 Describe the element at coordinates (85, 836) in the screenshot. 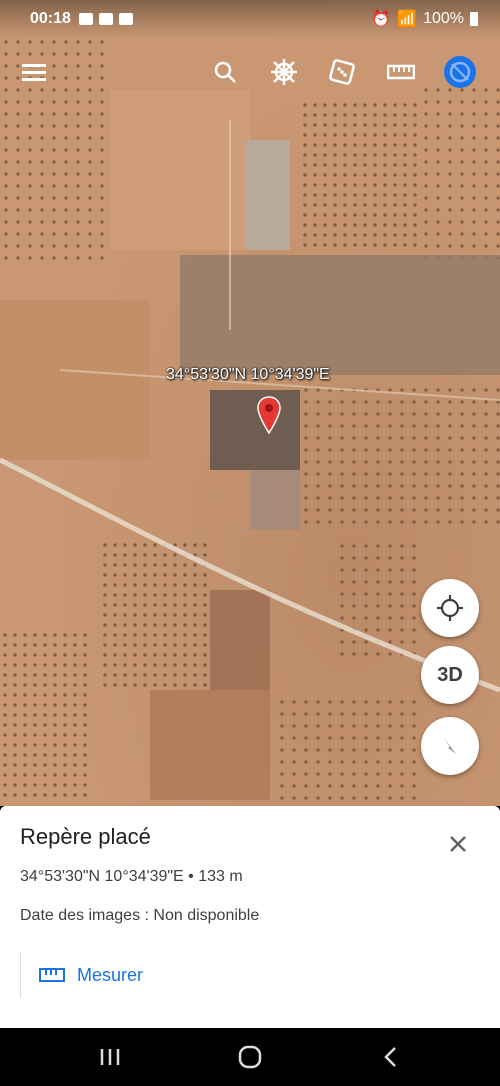

I see `placemark-title: Repère placé` at that location.